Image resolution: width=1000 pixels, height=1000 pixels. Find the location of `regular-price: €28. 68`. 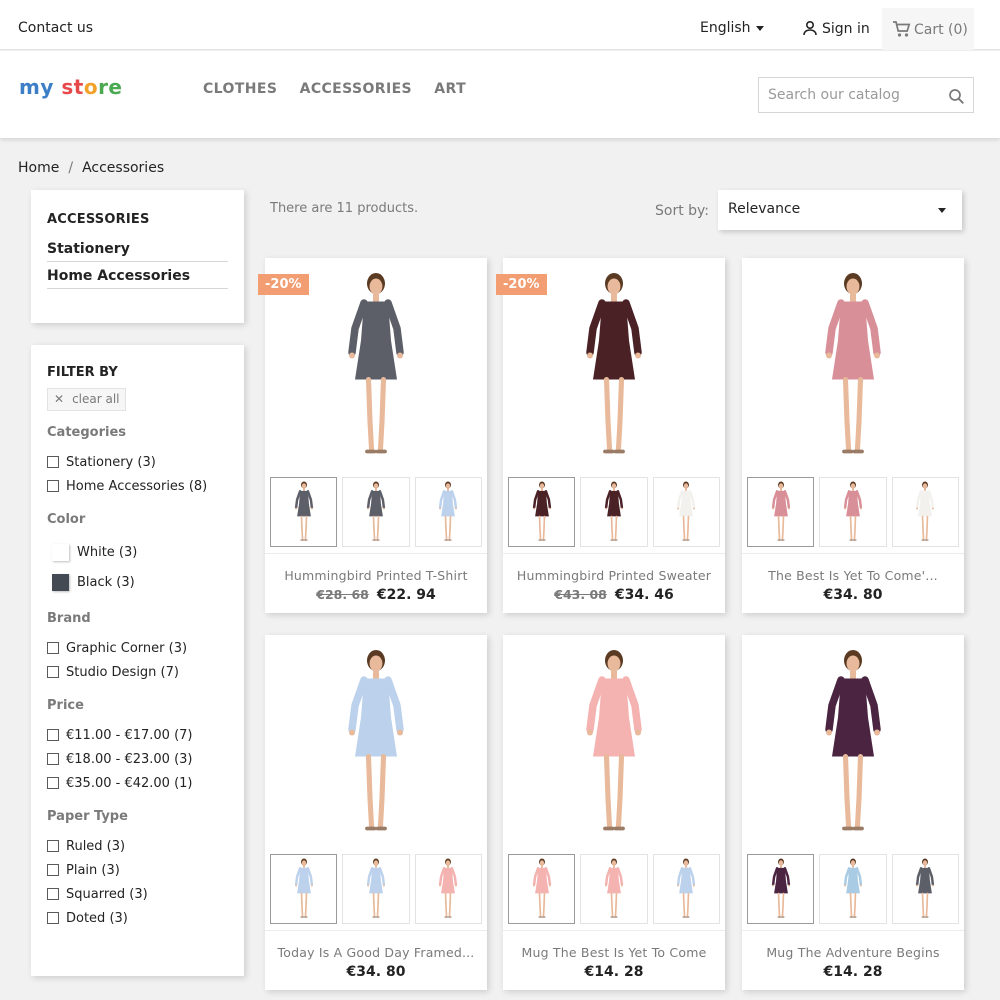

regular-price: €28. 68 is located at coordinates (342, 594).